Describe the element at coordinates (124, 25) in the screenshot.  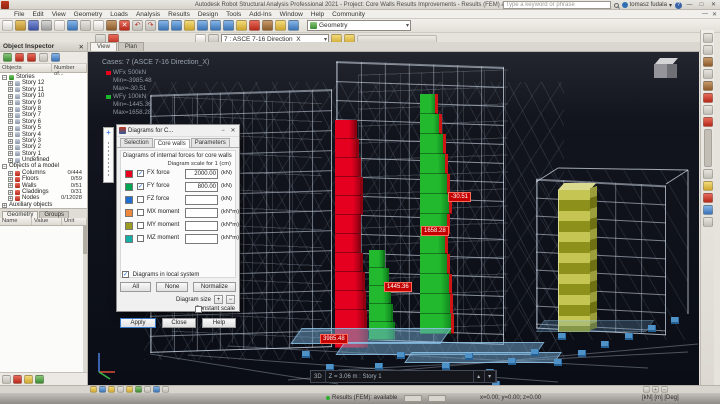
I see `delete-icon: ✕` at that location.